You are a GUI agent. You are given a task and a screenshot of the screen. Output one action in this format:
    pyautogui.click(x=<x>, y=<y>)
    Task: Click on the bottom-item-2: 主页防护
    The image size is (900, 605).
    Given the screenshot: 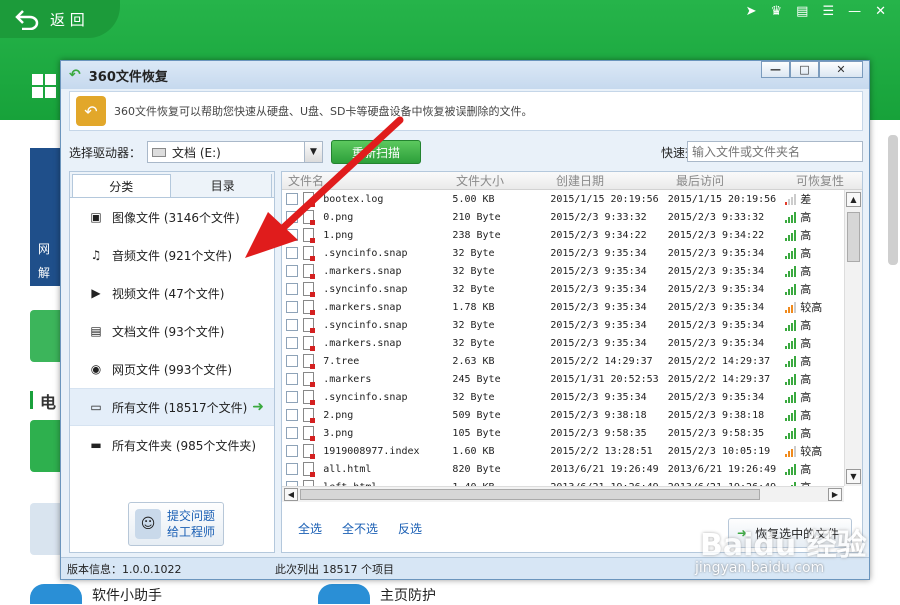 What is the action you would take?
    pyautogui.click(x=408, y=595)
    